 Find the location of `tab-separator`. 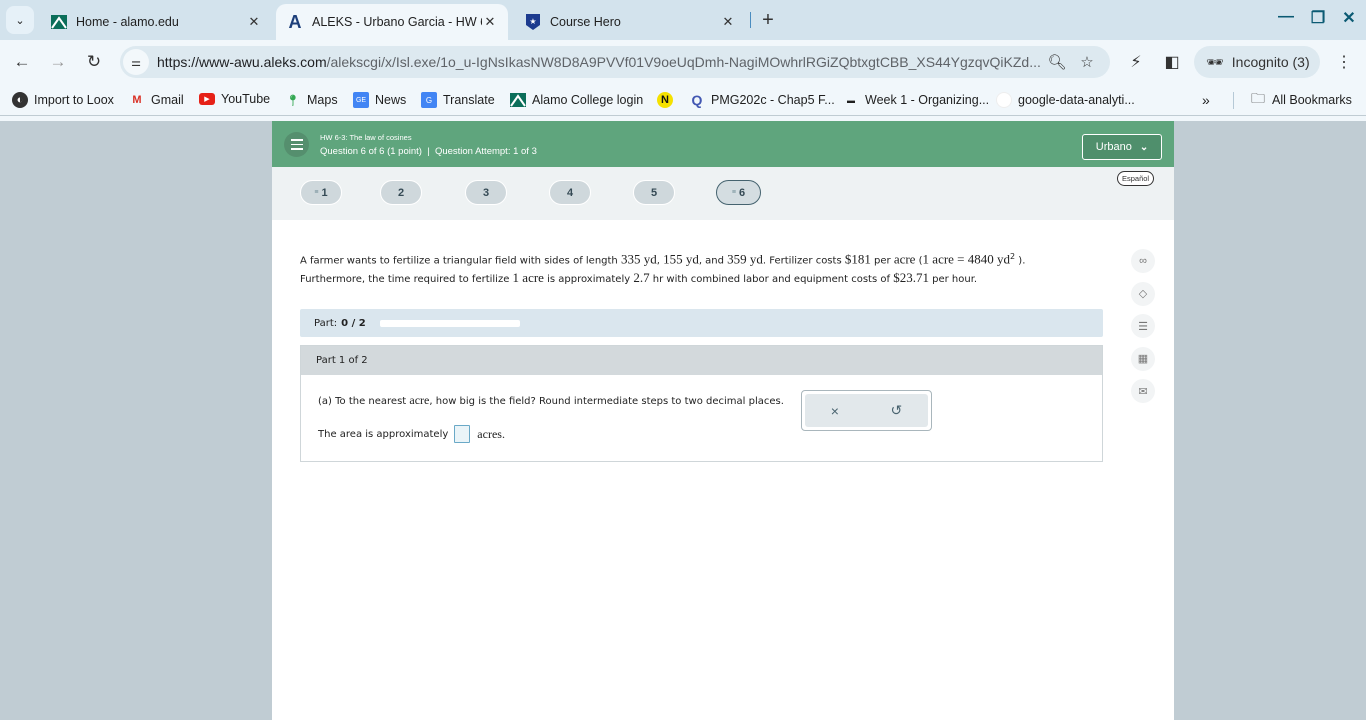

tab-separator is located at coordinates (750, 20).